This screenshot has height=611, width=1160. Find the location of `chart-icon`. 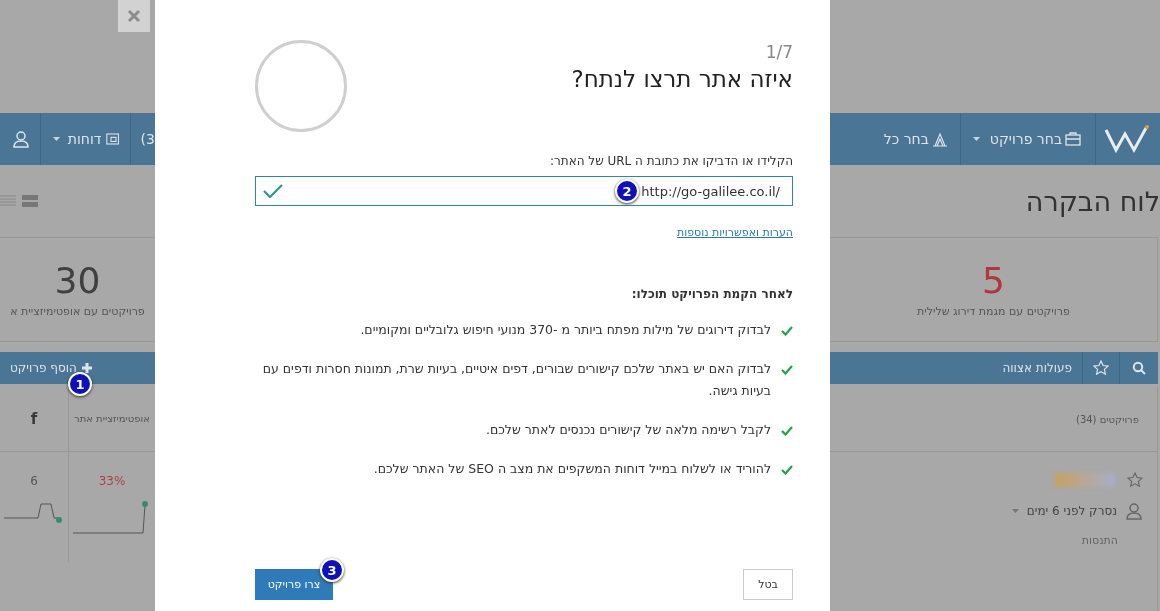

chart-icon is located at coordinates (939, 139).